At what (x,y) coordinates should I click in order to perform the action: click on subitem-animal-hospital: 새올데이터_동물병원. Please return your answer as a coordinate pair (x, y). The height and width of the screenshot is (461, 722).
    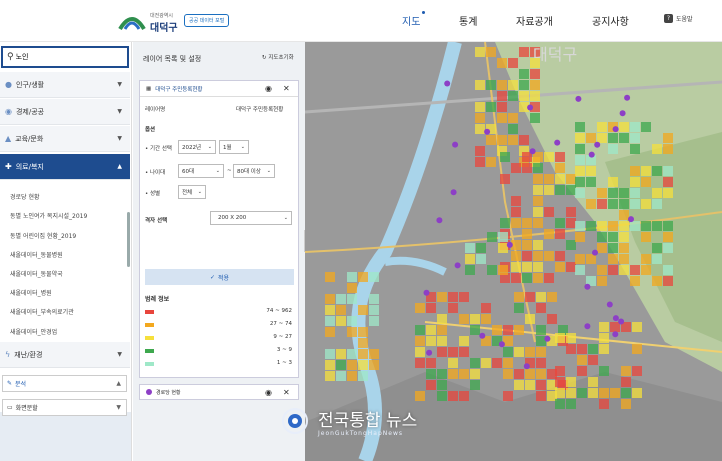
    Looking at the image, I should click on (36, 254).